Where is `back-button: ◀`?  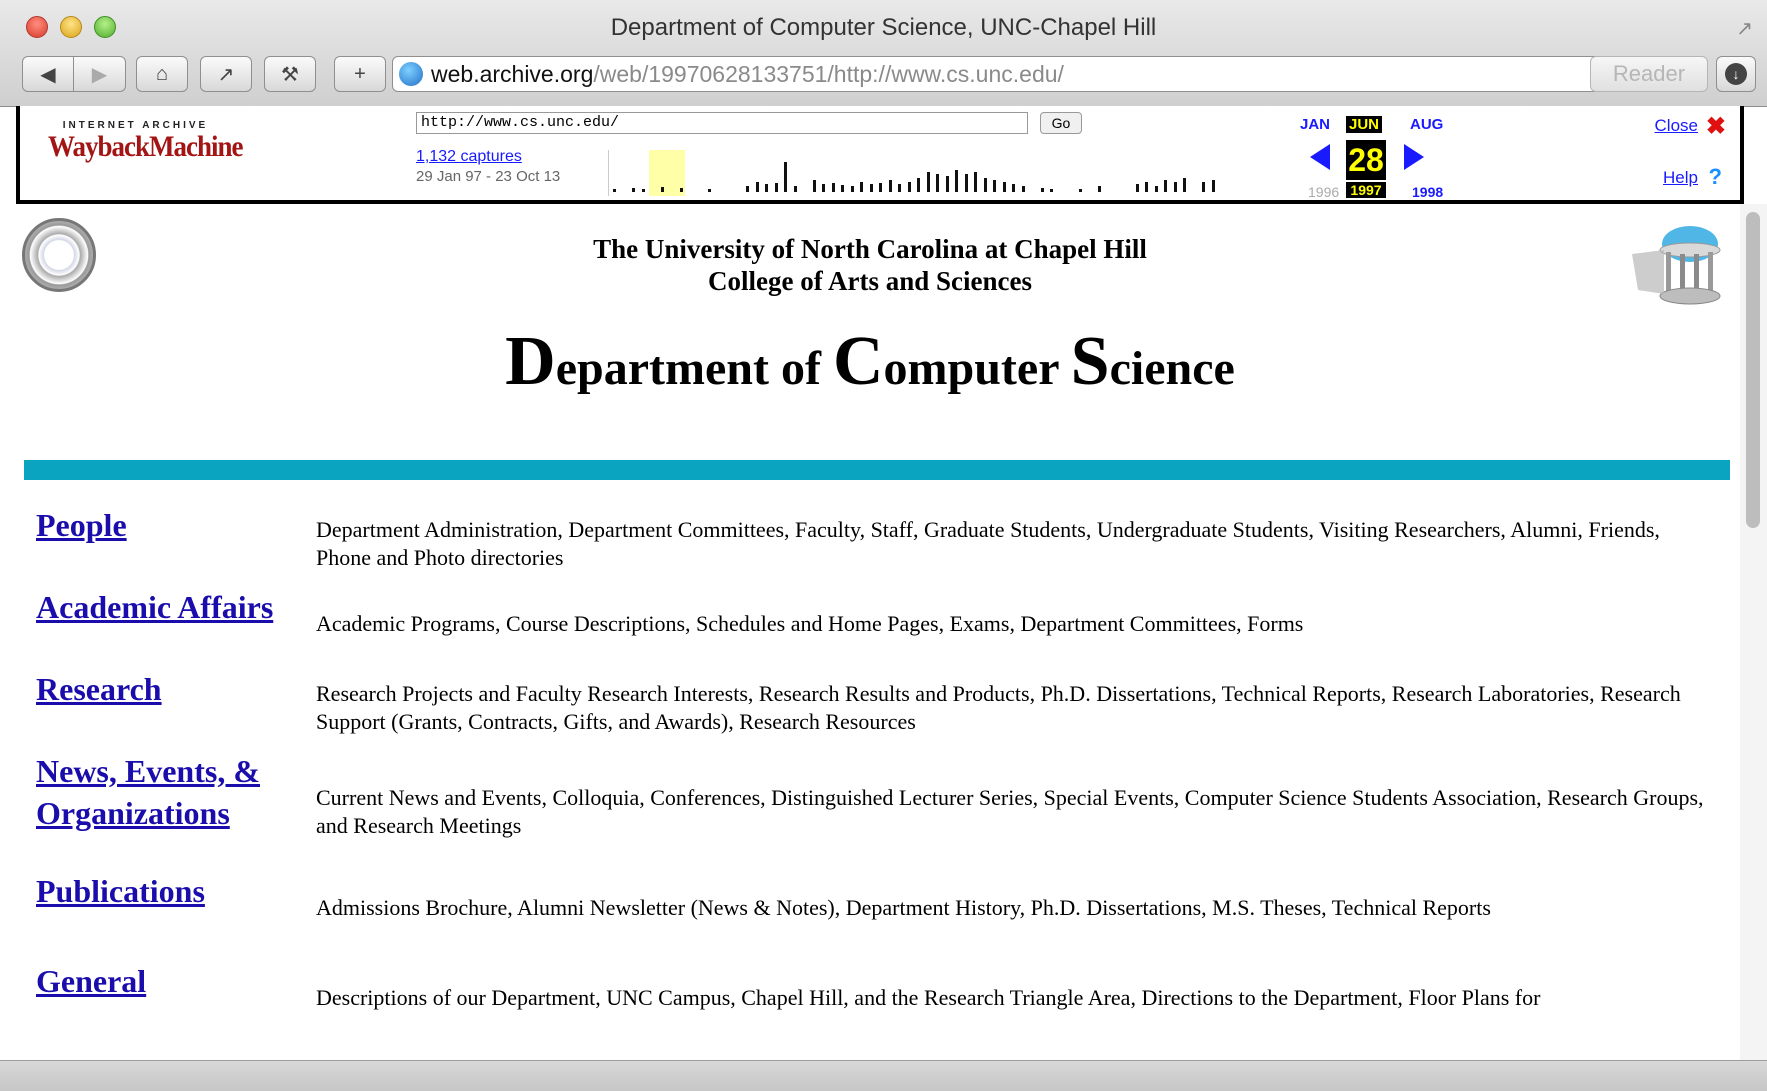
back-button: ◀ is located at coordinates (48, 74).